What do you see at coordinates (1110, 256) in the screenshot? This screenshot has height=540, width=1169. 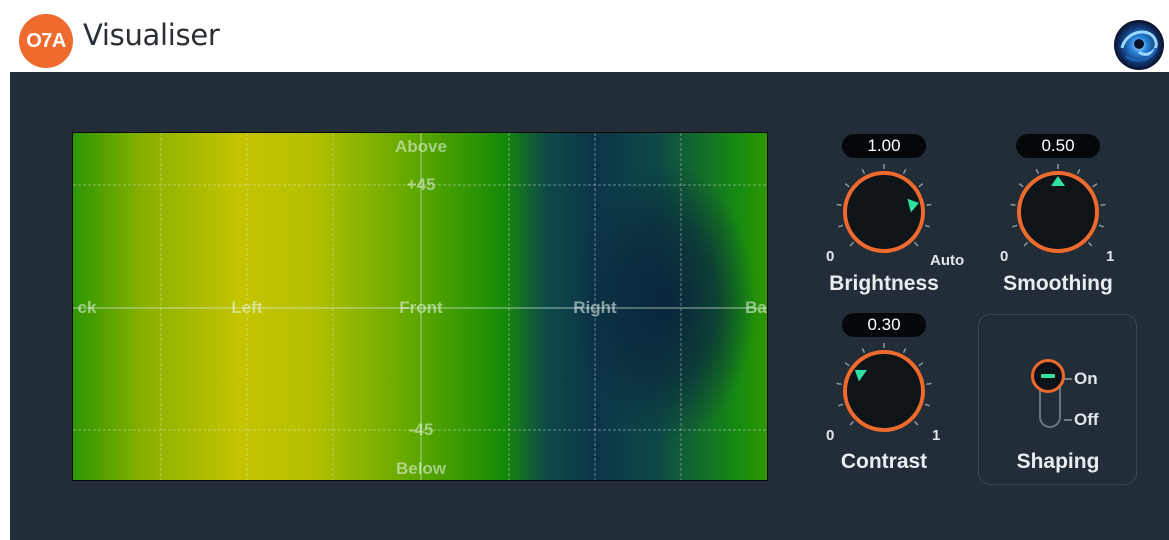 I see `smoothing-max-label: 1` at bounding box center [1110, 256].